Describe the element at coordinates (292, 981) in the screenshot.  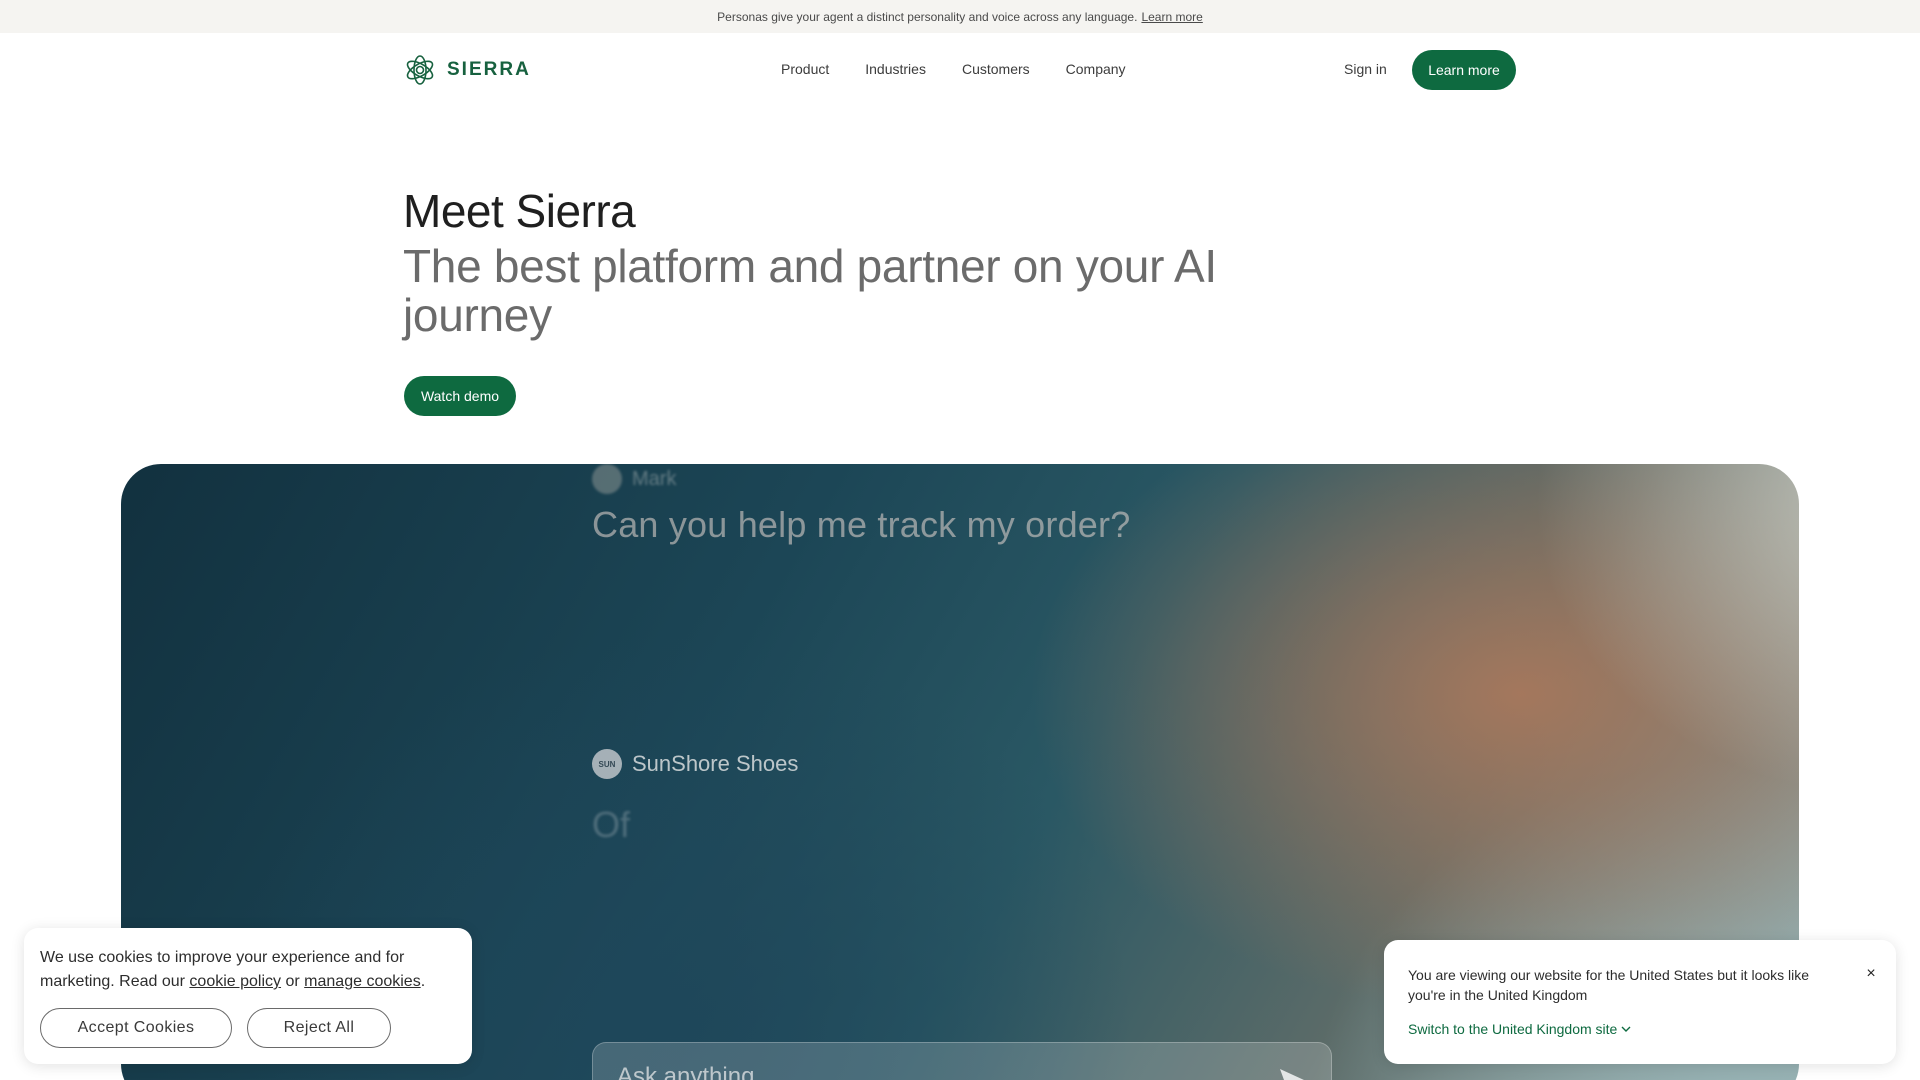
I see `cookie-or-text: or` at that location.